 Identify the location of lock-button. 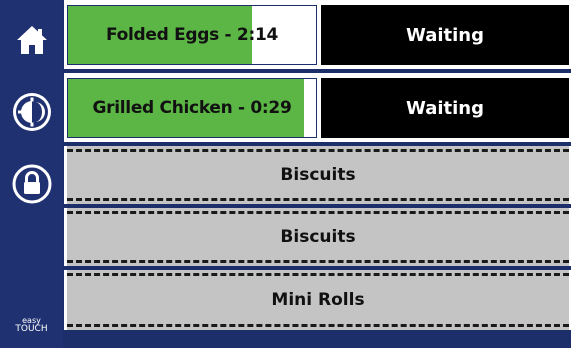
(31, 184).